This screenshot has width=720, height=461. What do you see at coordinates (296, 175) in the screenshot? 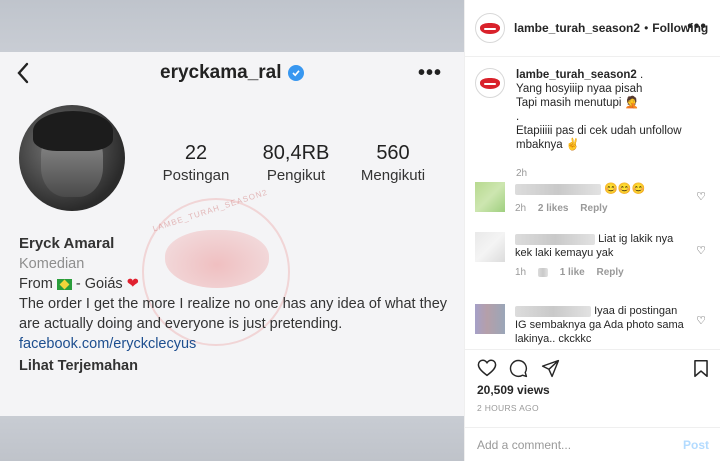
I see `stat-label: Pengikut` at bounding box center [296, 175].